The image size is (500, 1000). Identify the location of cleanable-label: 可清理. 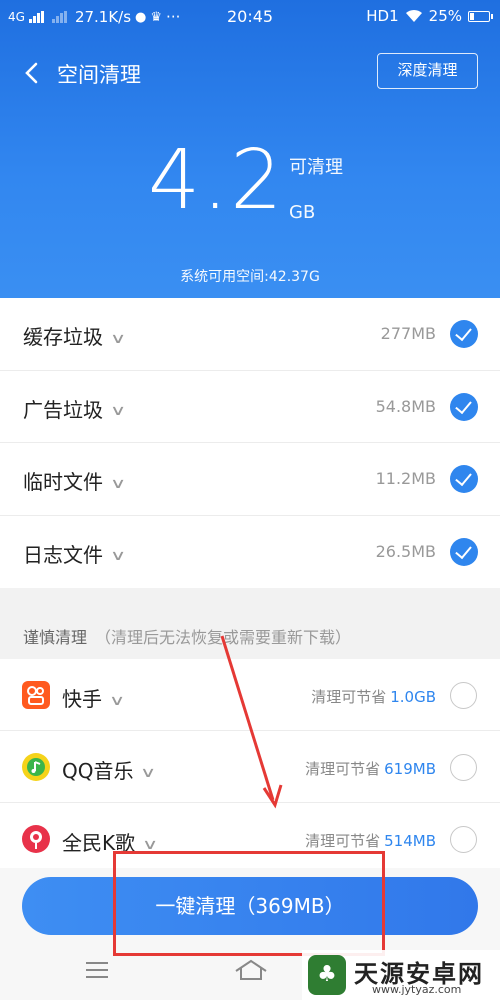
(316, 167).